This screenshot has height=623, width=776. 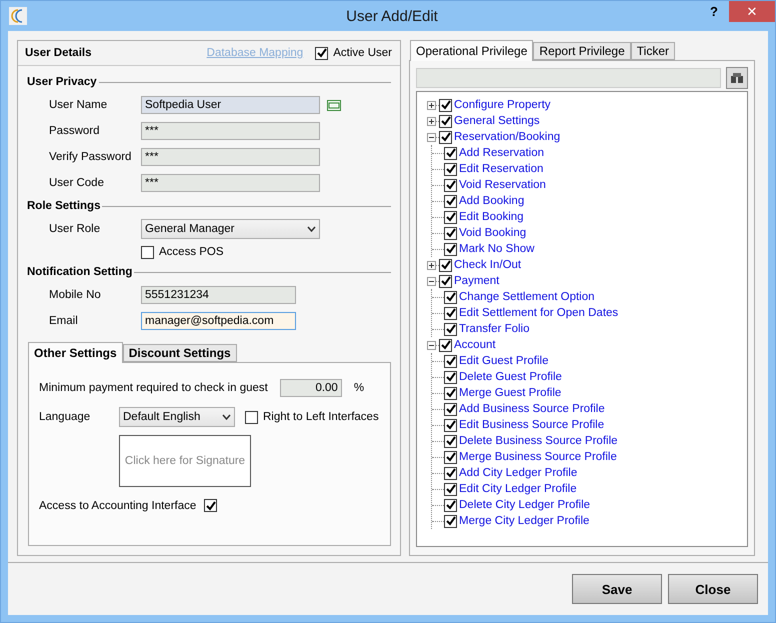 What do you see at coordinates (524, 521) in the screenshot?
I see `tree-item: Merge City Ledger Profile` at bounding box center [524, 521].